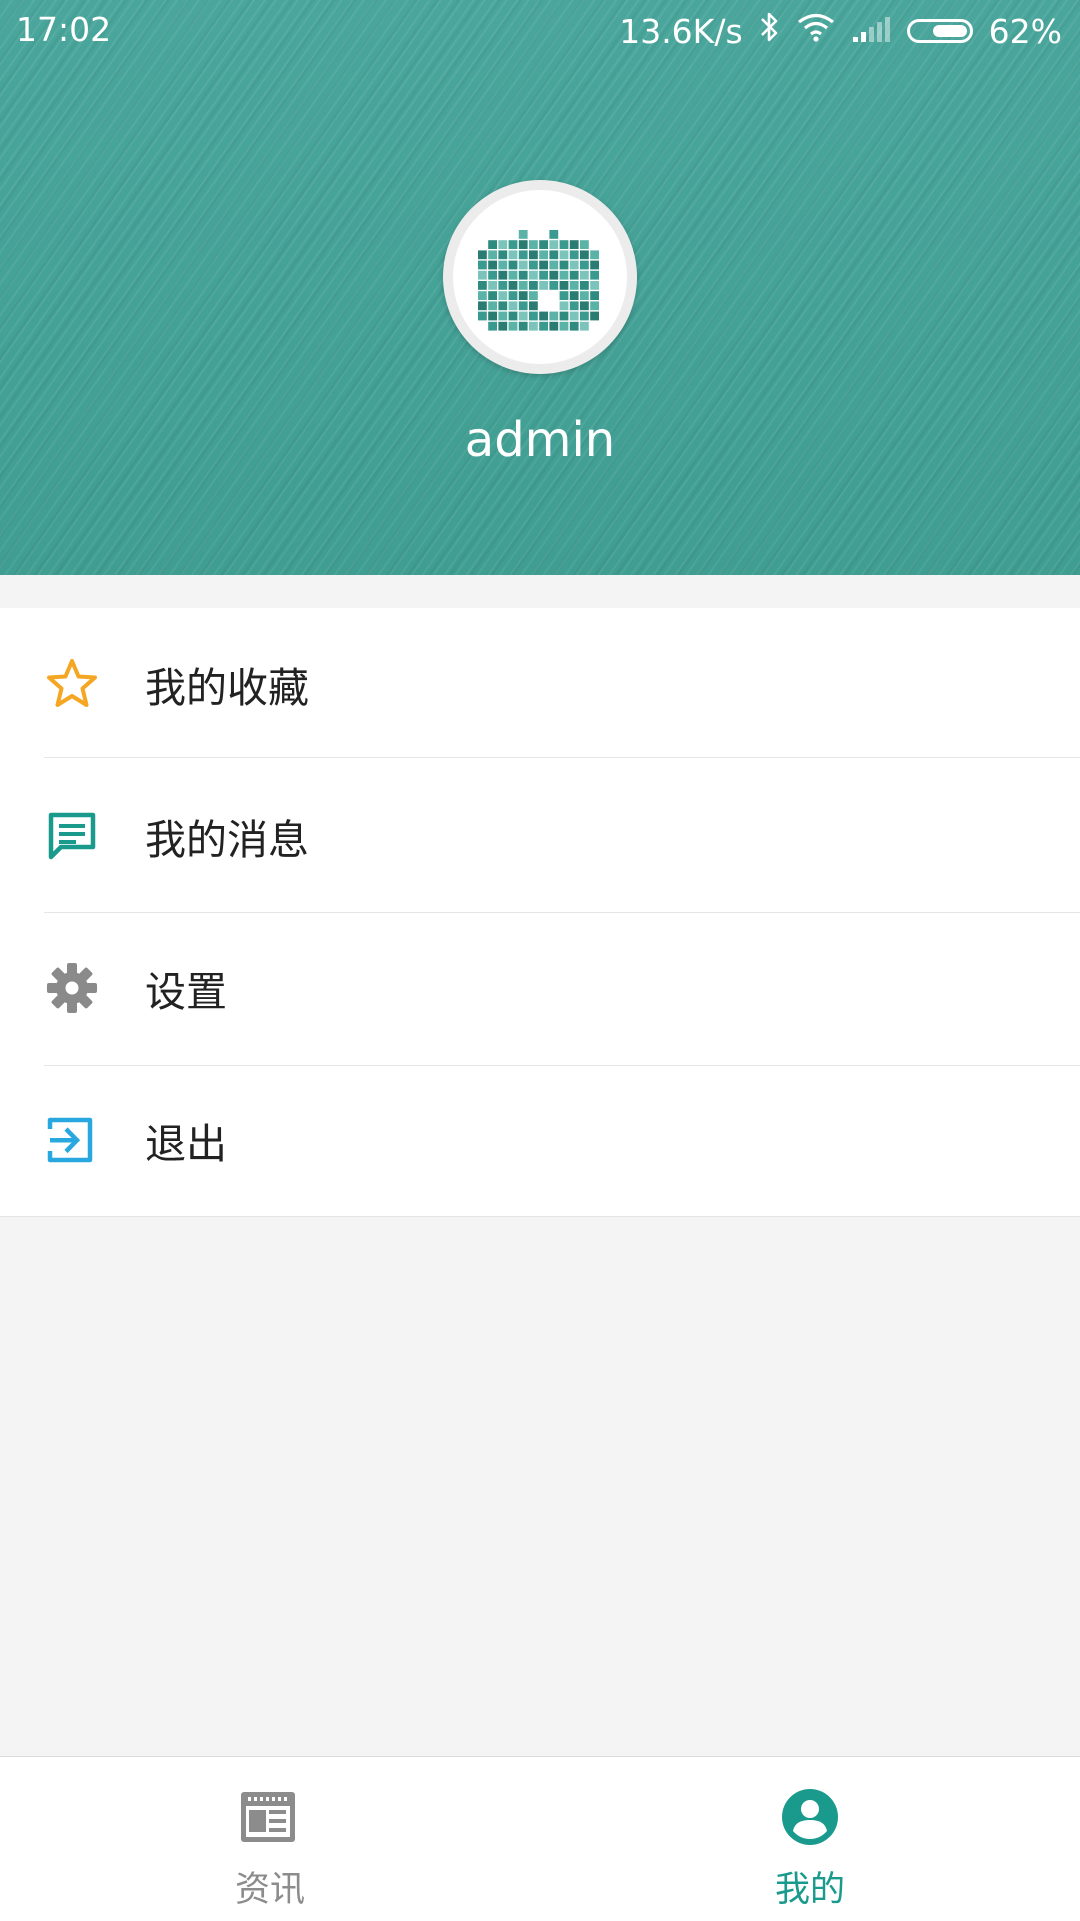  What do you see at coordinates (72, 988) in the screenshot?
I see `gear-icon` at bounding box center [72, 988].